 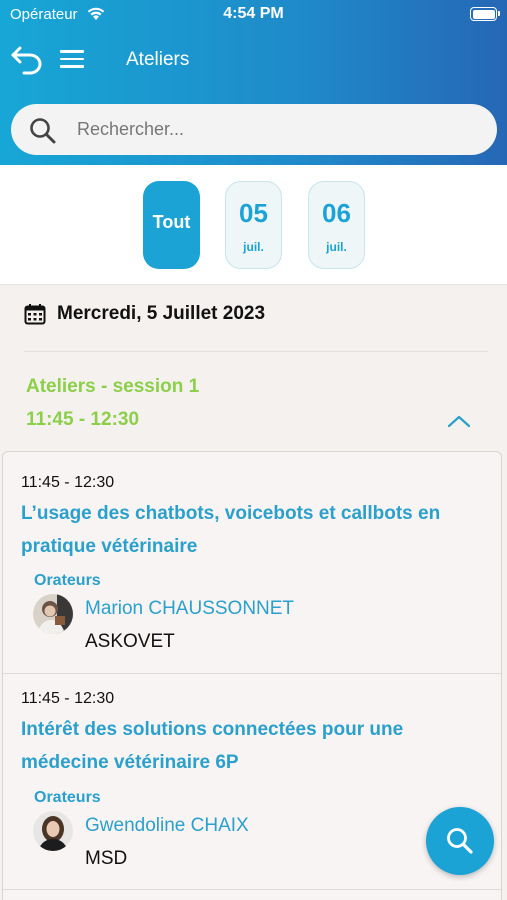 What do you see at coordinates (167, 826) in the screenshot?
I see `speaker-name: Gwendoline CHAIX` at bounding box center [167, 826].